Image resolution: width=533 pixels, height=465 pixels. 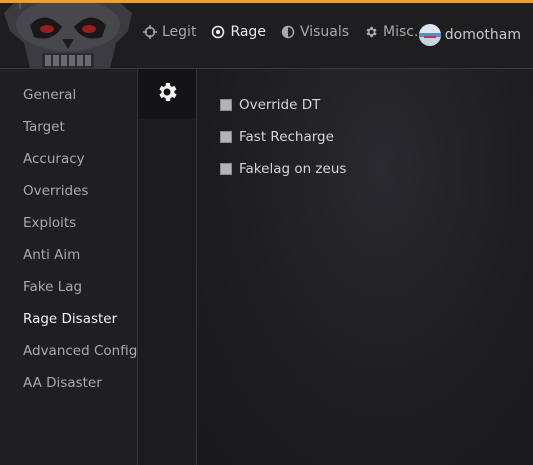 What do you see at coordinates (248, 32) in the screenshot?
I see `tab-rage-label: Rage` at bounding box center [248, 32].